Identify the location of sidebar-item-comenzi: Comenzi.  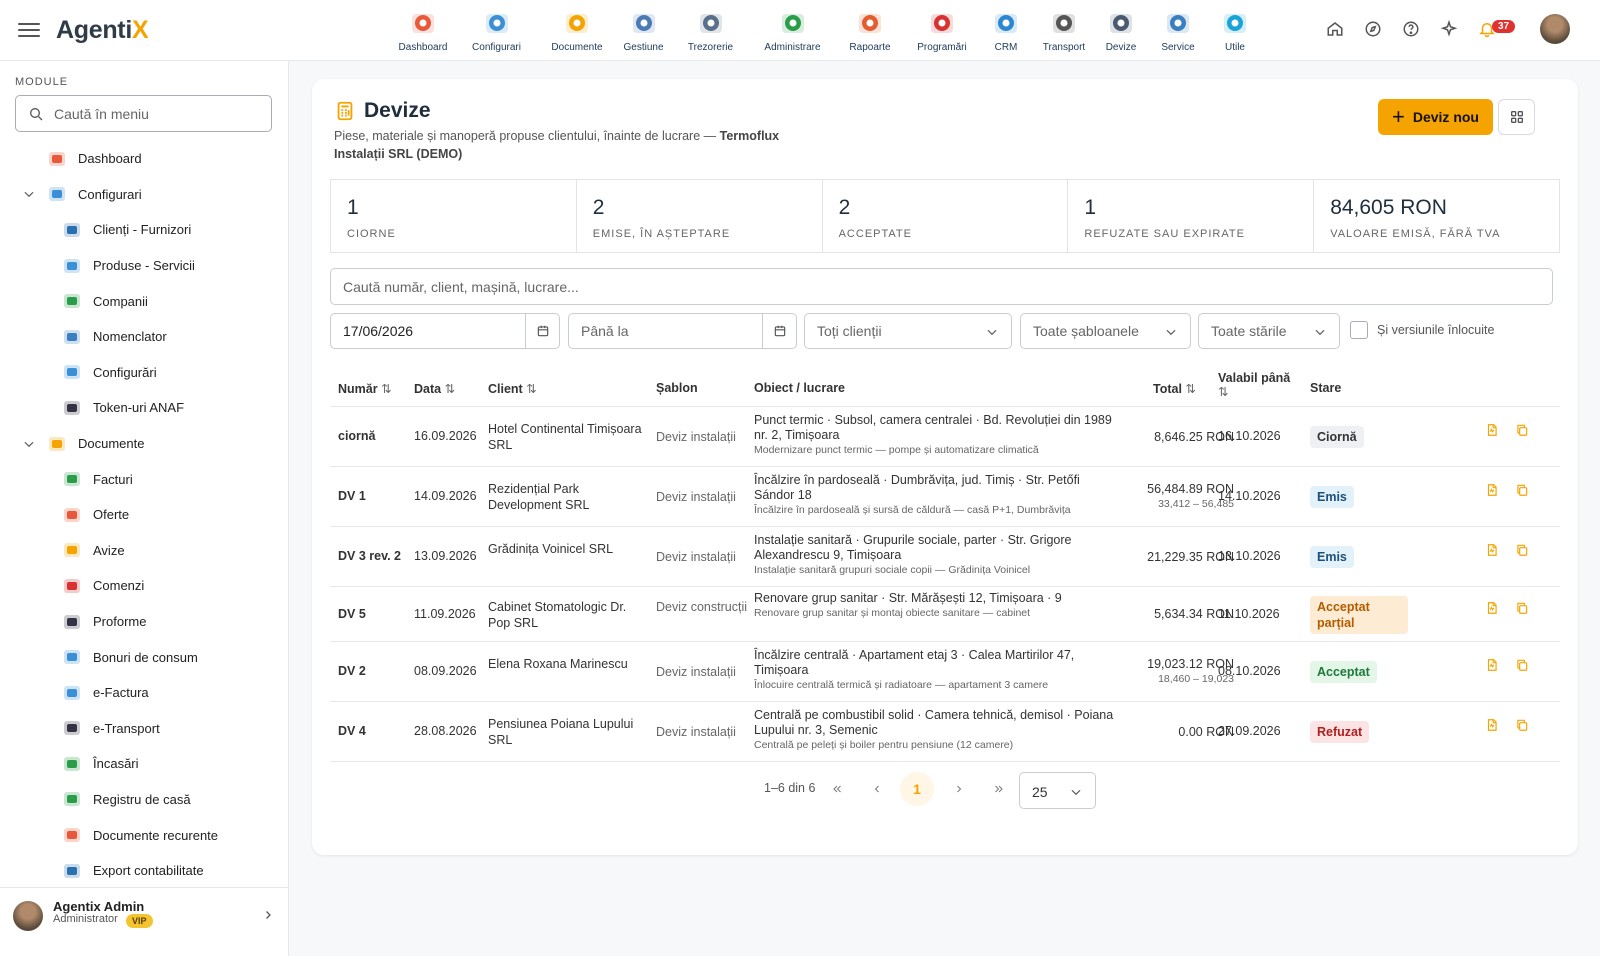
(144, 586).